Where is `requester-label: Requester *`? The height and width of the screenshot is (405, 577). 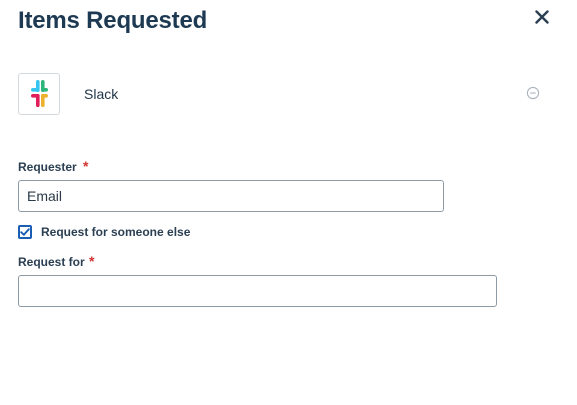
requester-label: Requester * is located at coordinates (53, 166).